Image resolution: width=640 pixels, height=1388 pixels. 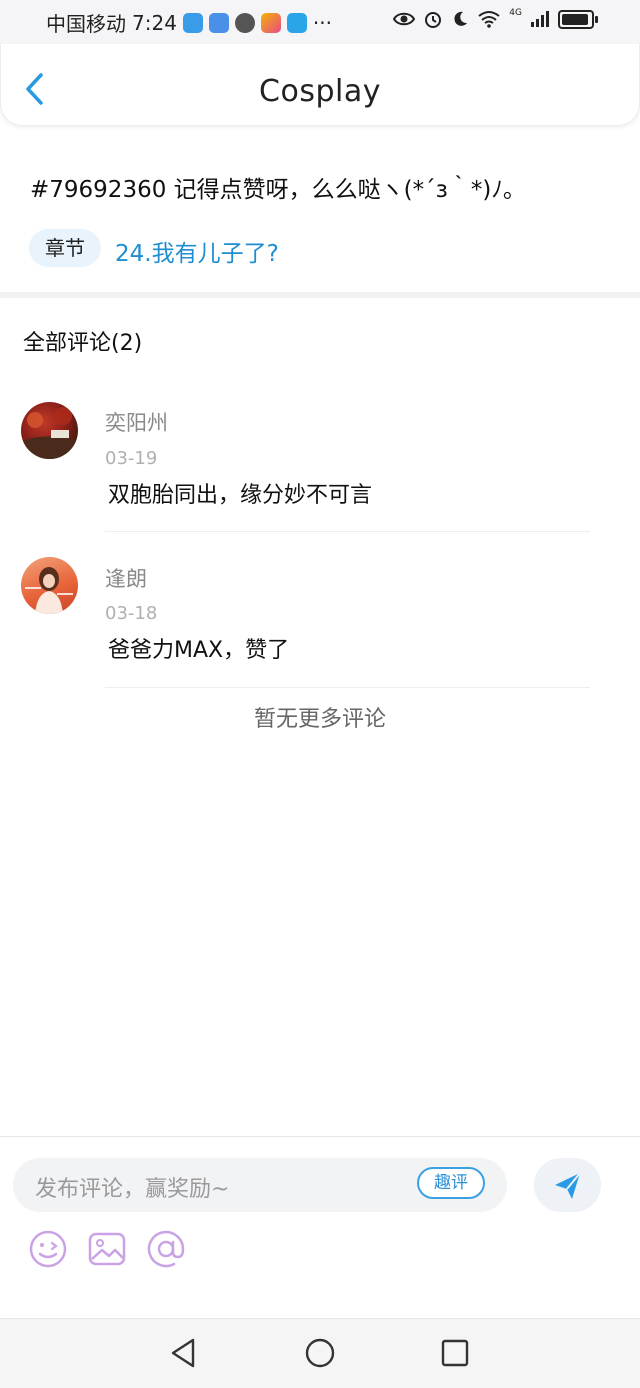 What do you see at coordinates (183, 1353) in the screenshot?
I see `nav-back-icon` at bounding box center [183, 1353].